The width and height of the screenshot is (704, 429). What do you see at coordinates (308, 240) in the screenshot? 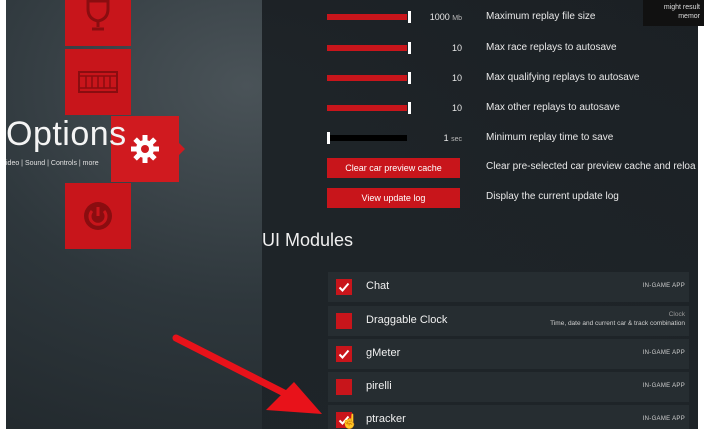
I see `ui-modules-title: UI Modules` at bounding box center [308, 240].